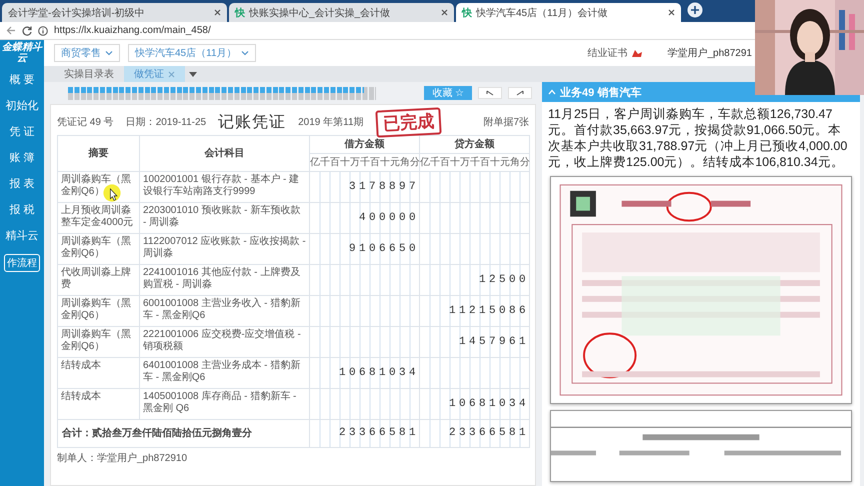 The image size is (864, 486). Describe the element at coordinates (11, 30) in the screenshot. I see `back-arrow-icon` at that location.